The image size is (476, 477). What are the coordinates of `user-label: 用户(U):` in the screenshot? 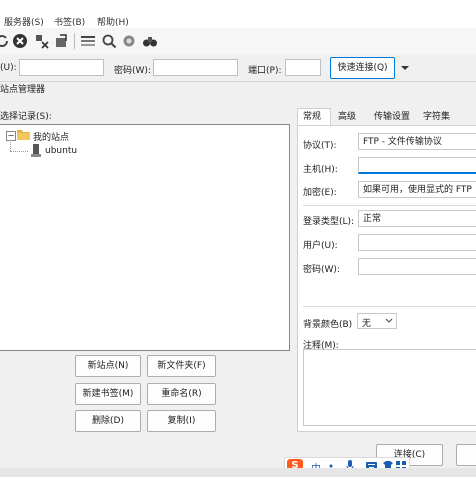 It's located at (320, 246).